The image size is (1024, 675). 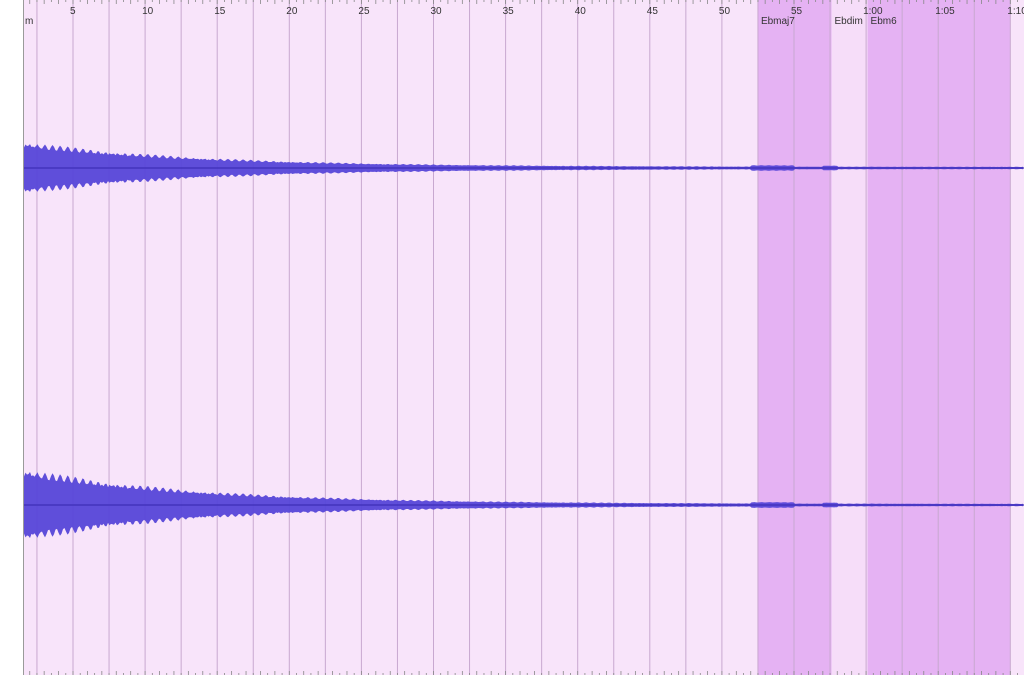 I want to click on ruler-time-label: 1:05, so click(x=945, y=11).